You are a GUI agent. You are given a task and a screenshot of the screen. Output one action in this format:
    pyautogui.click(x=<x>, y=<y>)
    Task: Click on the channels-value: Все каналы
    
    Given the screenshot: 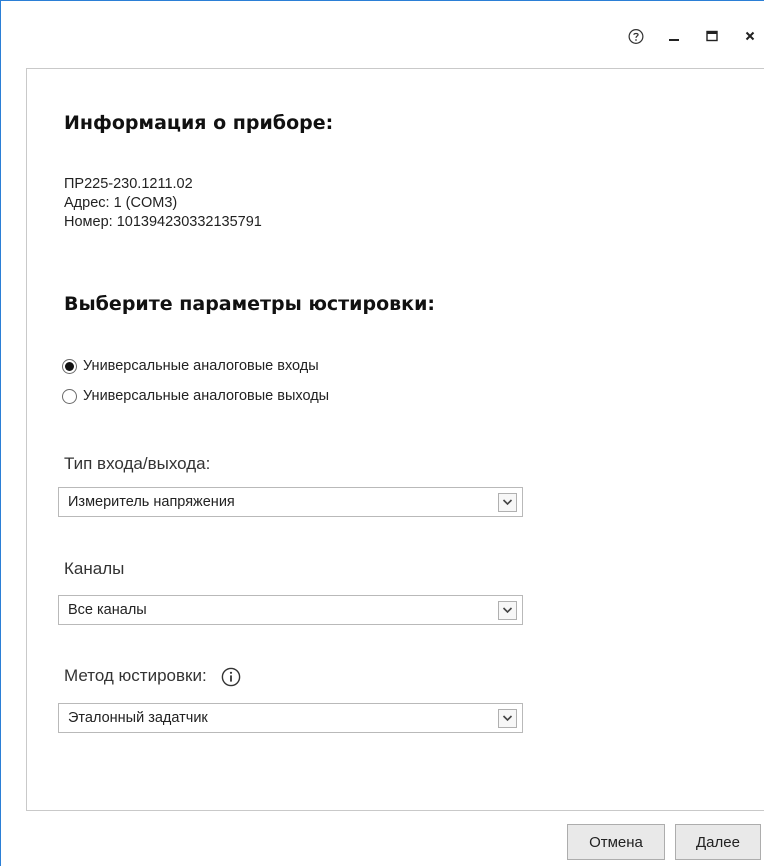 What is the action you would take?
    pyautogui.click(x=107, y=610)
    